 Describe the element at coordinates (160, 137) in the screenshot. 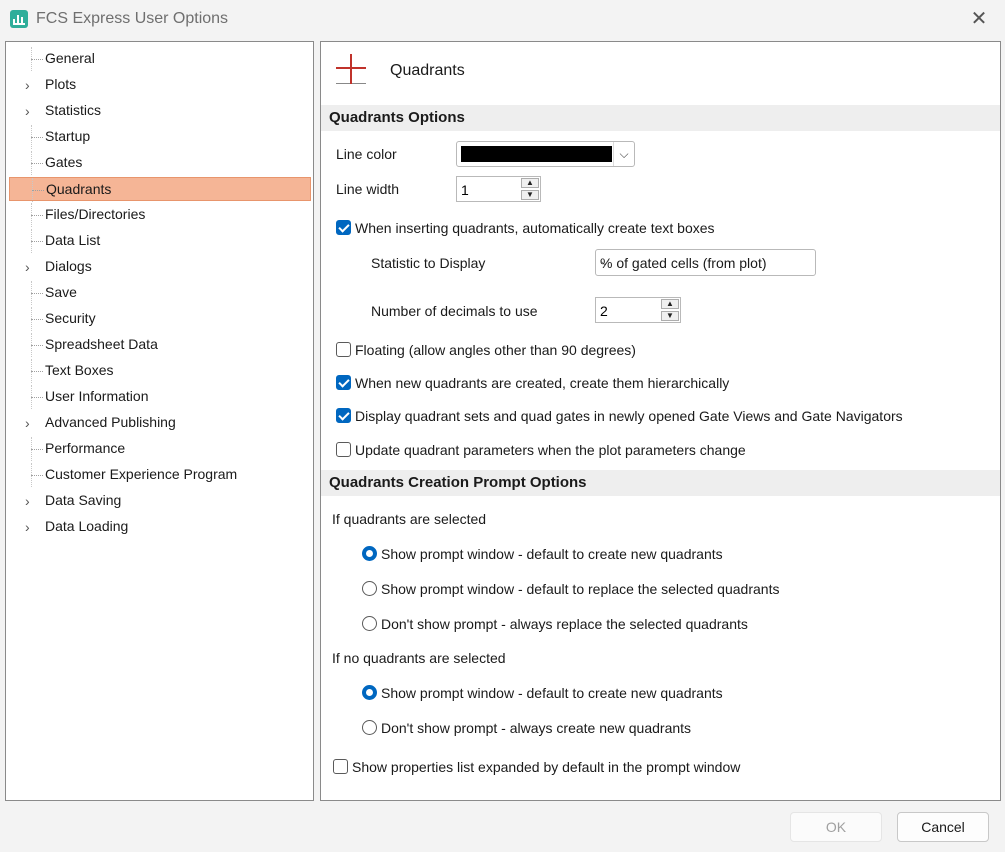

I see `tree-item: Startup` at that location.